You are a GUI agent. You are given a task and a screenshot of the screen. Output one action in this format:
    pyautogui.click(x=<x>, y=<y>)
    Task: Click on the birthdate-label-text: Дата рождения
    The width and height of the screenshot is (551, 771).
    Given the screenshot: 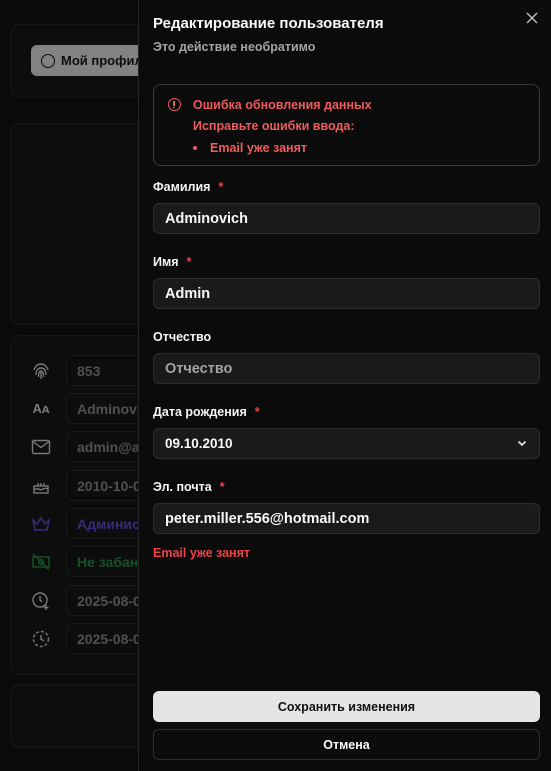 What is the action you would take?
    pyautogui.click(x=200, y=412)
    